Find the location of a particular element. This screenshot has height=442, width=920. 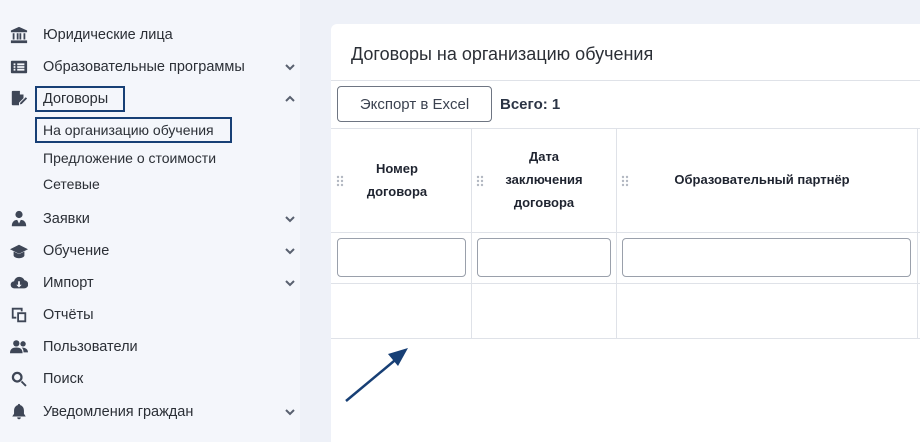

sidebar-item-legal-entities: Юридические лица is located at coordinates (150, 35).